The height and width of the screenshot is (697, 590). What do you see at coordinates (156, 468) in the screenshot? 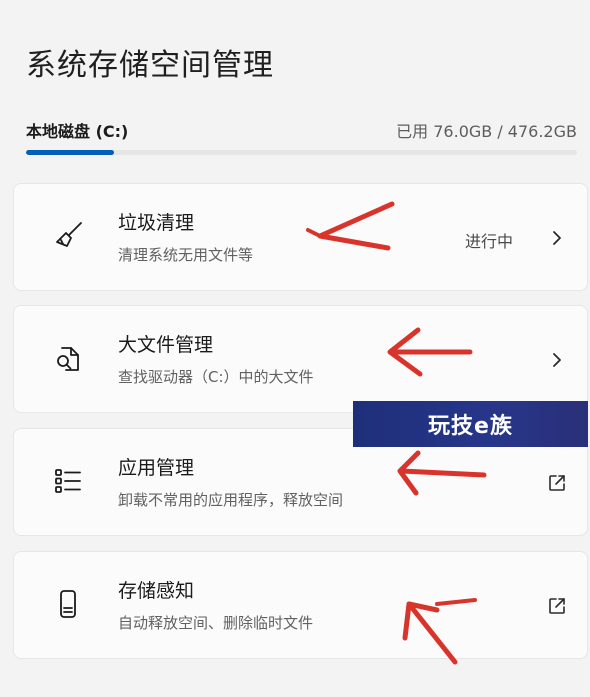
I see `item-label: 应用管理` at bounding box center [156, 468].